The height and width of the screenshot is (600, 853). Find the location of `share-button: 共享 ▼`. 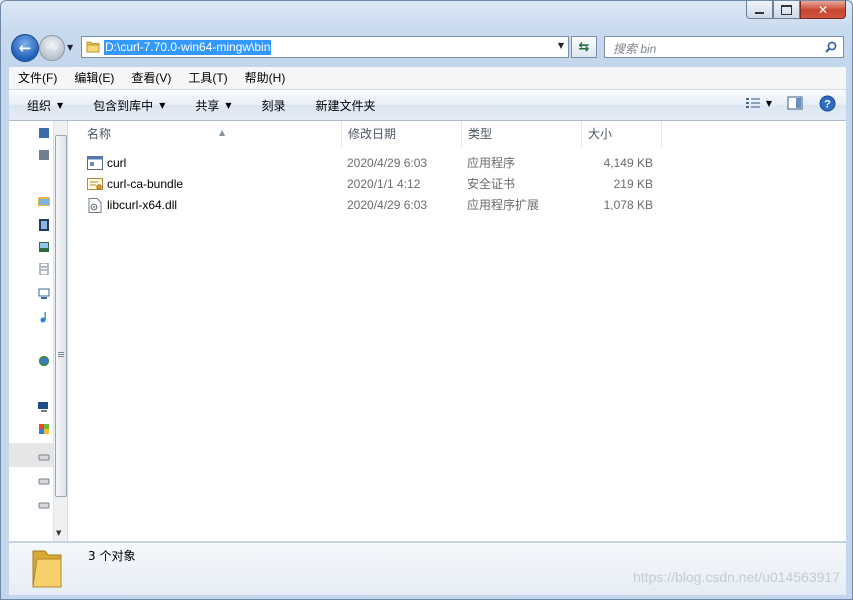

share-button: 共享 ▼ is located at coordinates (210, 105).